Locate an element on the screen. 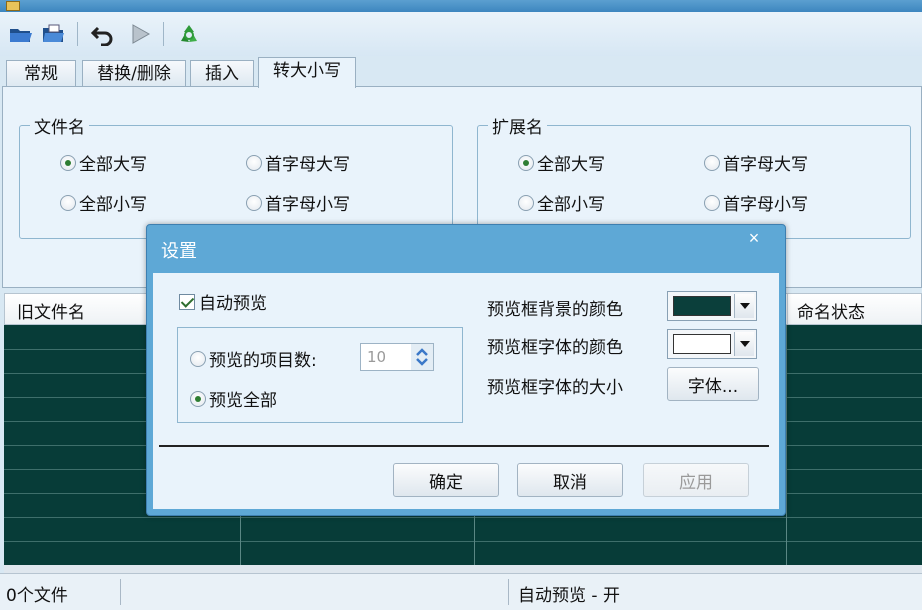 The image size is (922, 610). app-icon is located at coordinates (13, 6).